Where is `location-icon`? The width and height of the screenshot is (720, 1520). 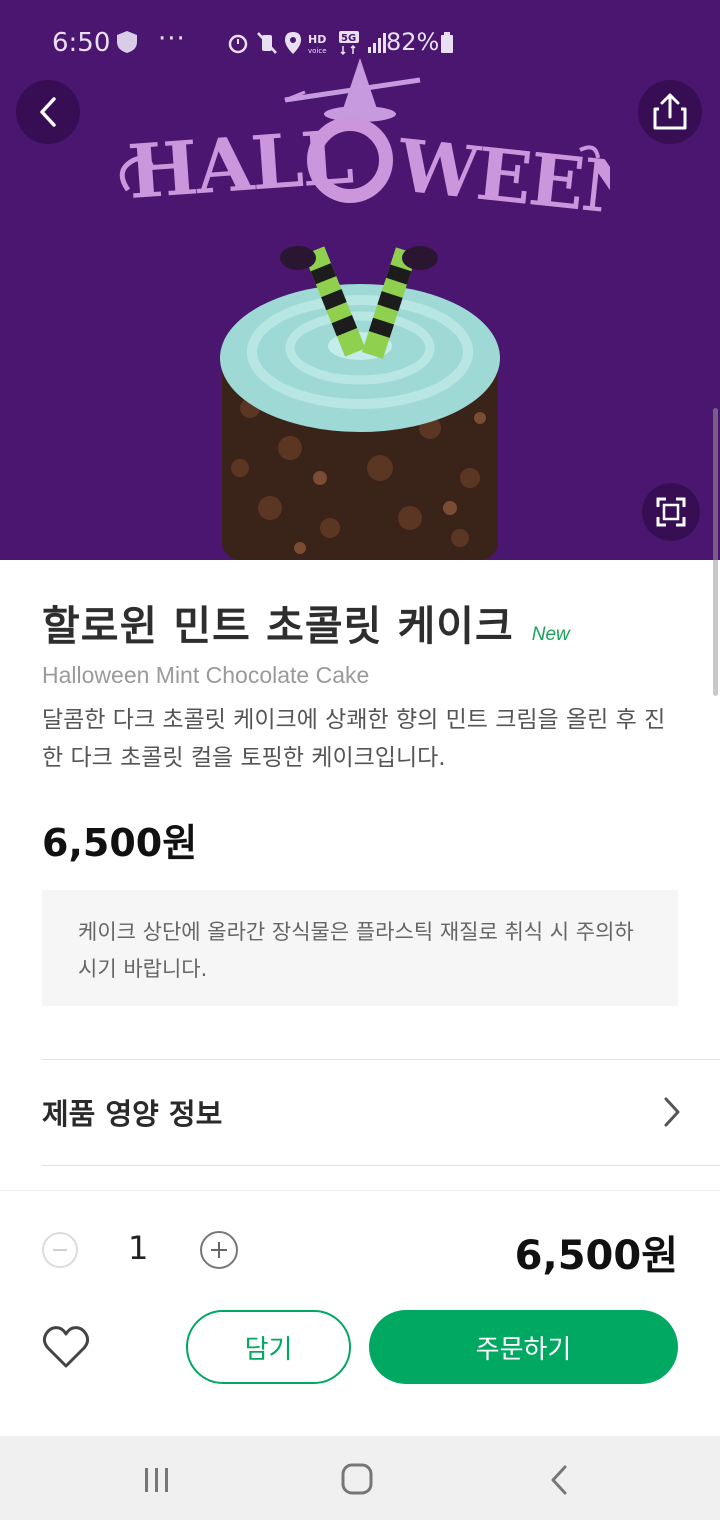
location-icon is located at coordinates (293, 43).